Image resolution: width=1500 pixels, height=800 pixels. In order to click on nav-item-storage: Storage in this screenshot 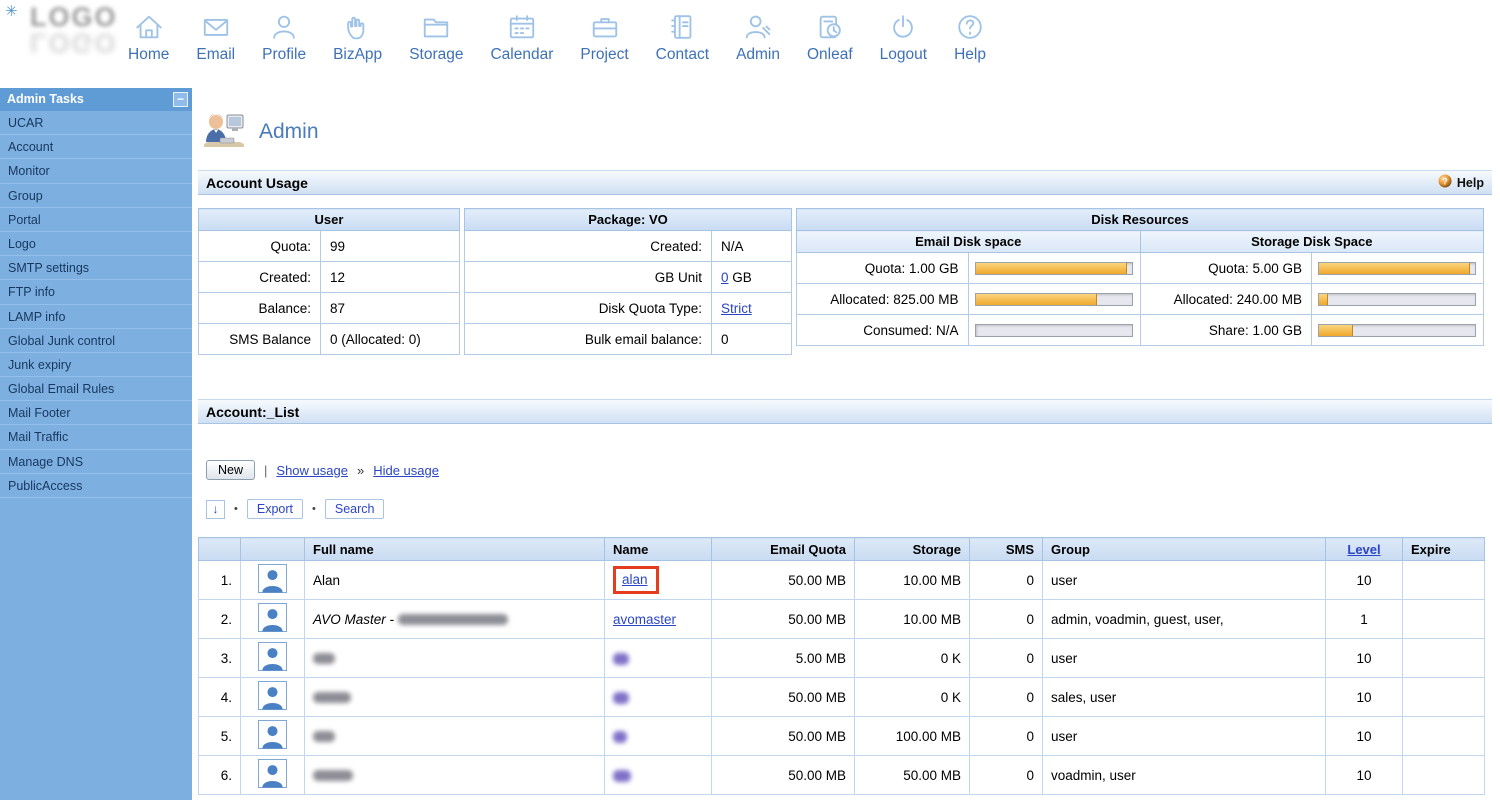, I will do `click(436, 38)`.